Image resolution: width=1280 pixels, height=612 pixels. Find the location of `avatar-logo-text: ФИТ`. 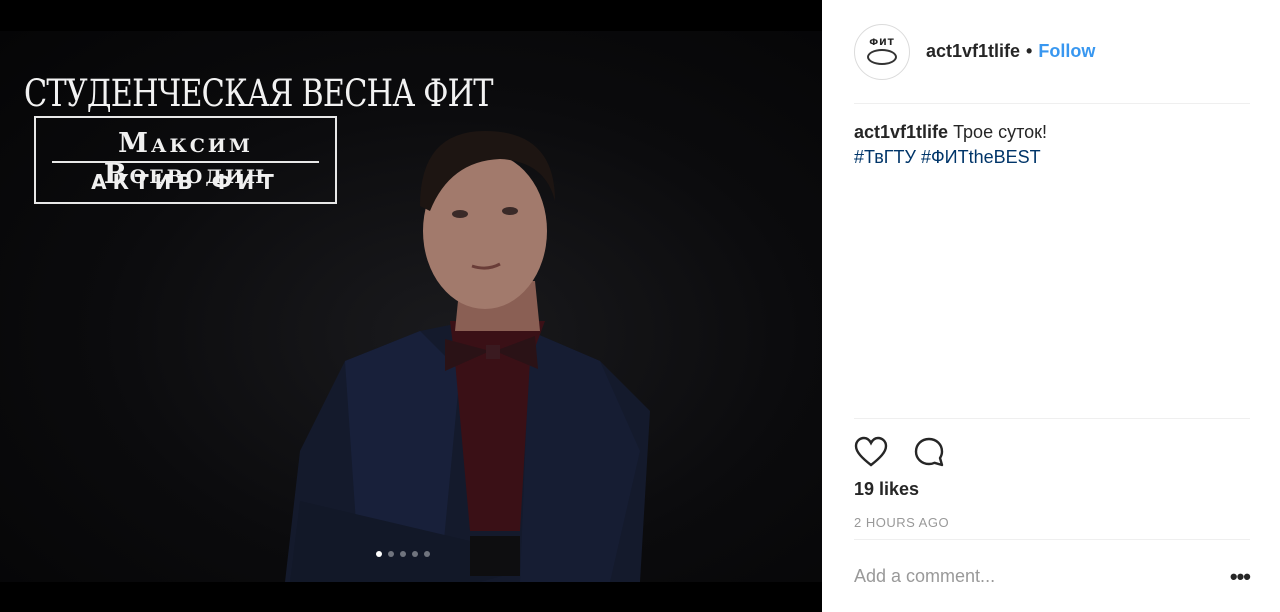

avatar-logo-text: ФИТ is located at coordinates (882, 42).